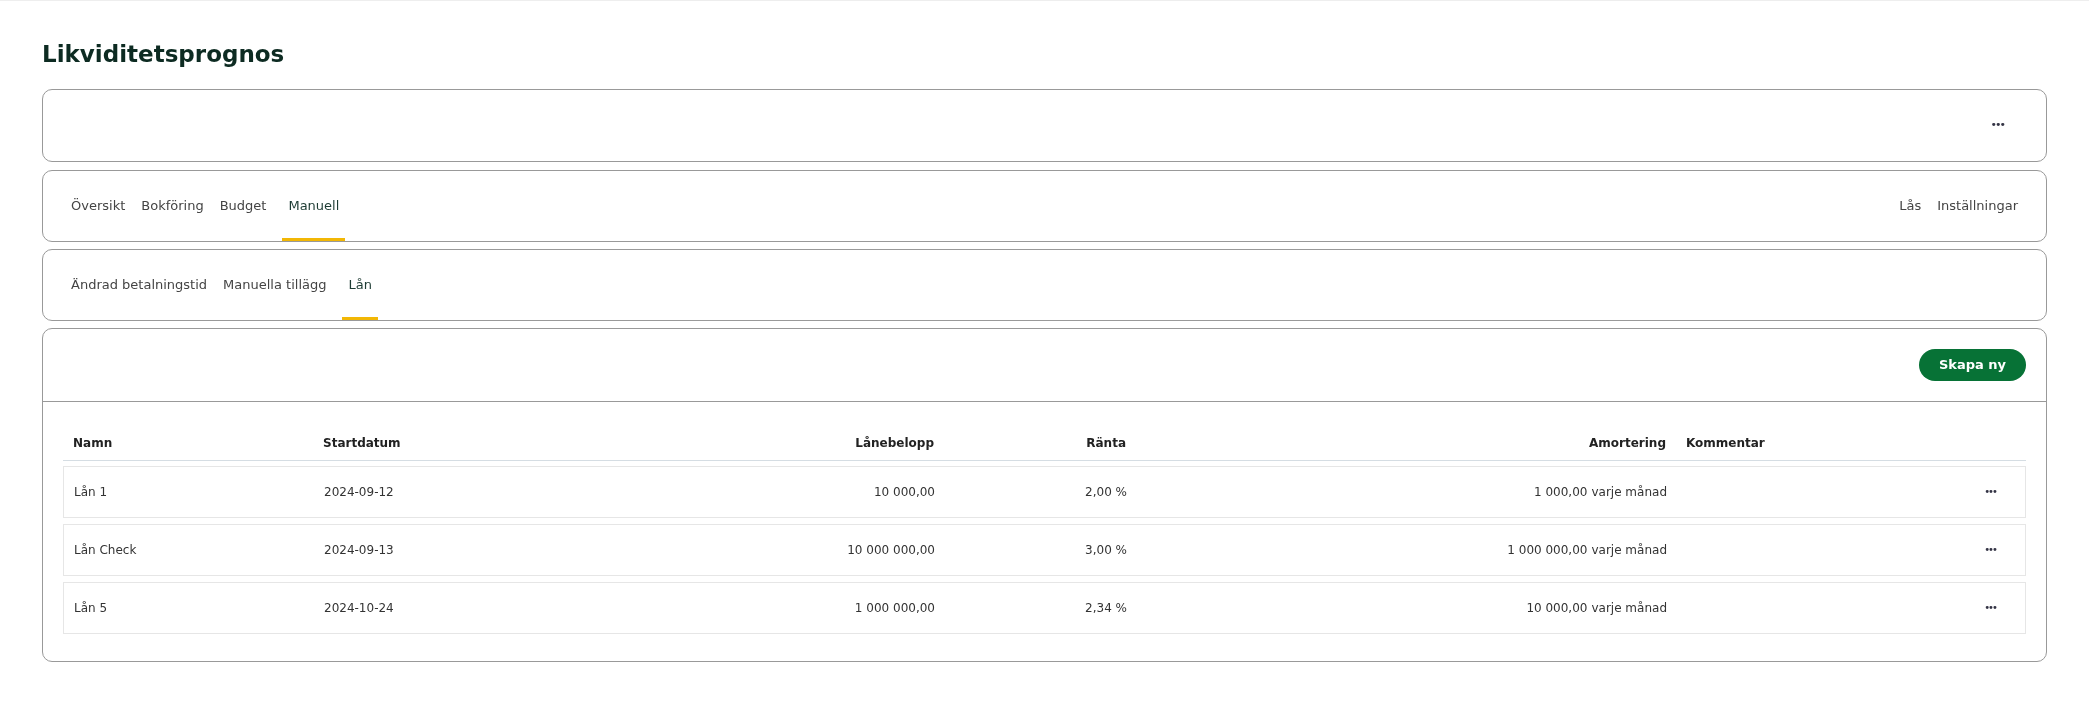  Describe the element at coordinates (1977, 205) in the screenshot. I see `tab: Inställningar` at that location.